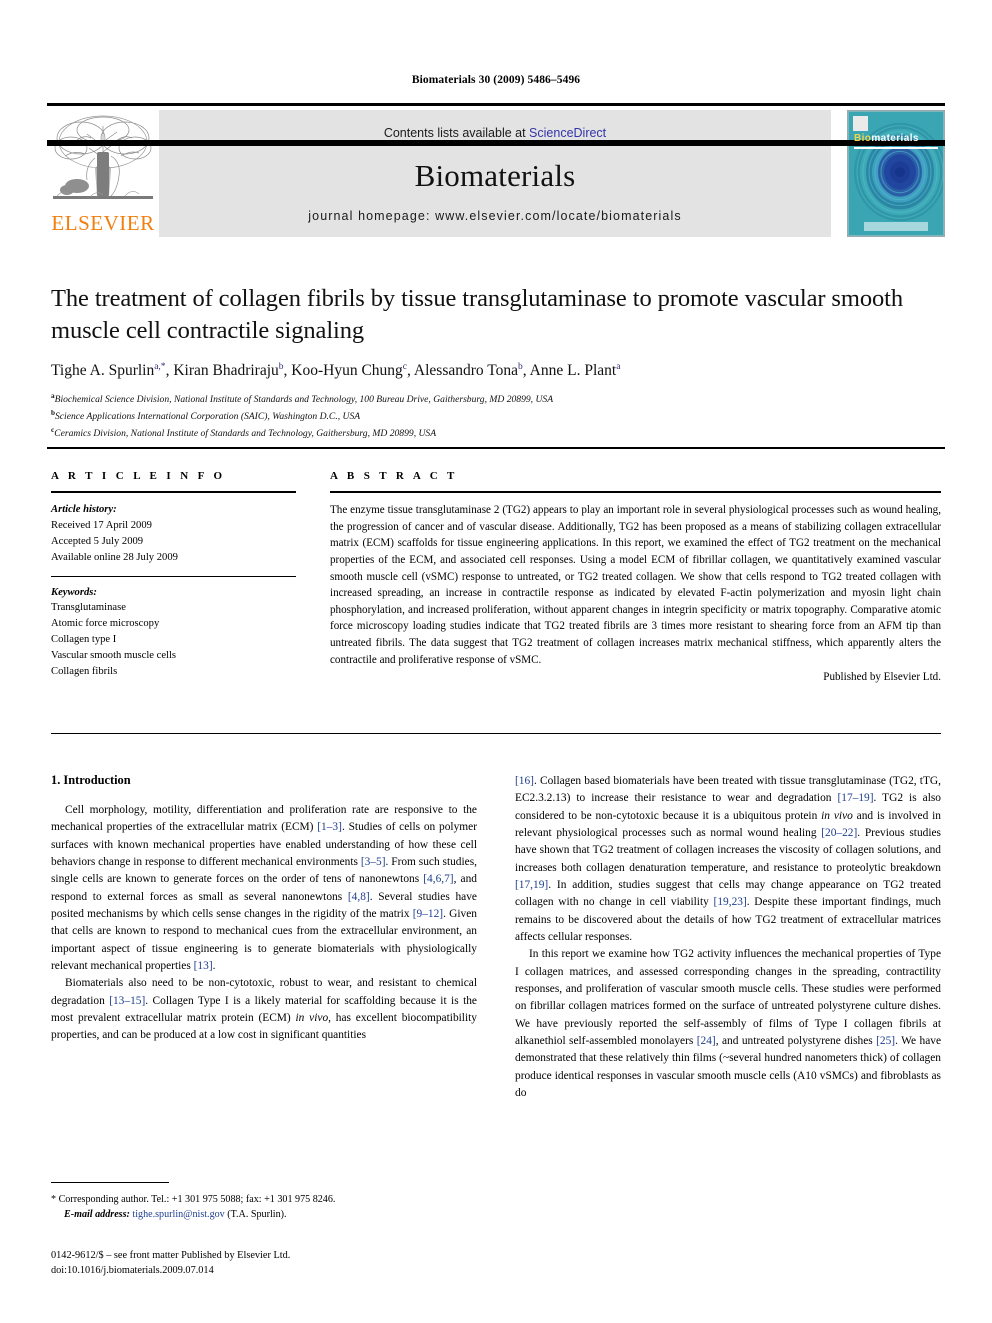 This screenshot has width=992, height=1323. I want to click on article-history-label: Article history:, so click(84, 509).